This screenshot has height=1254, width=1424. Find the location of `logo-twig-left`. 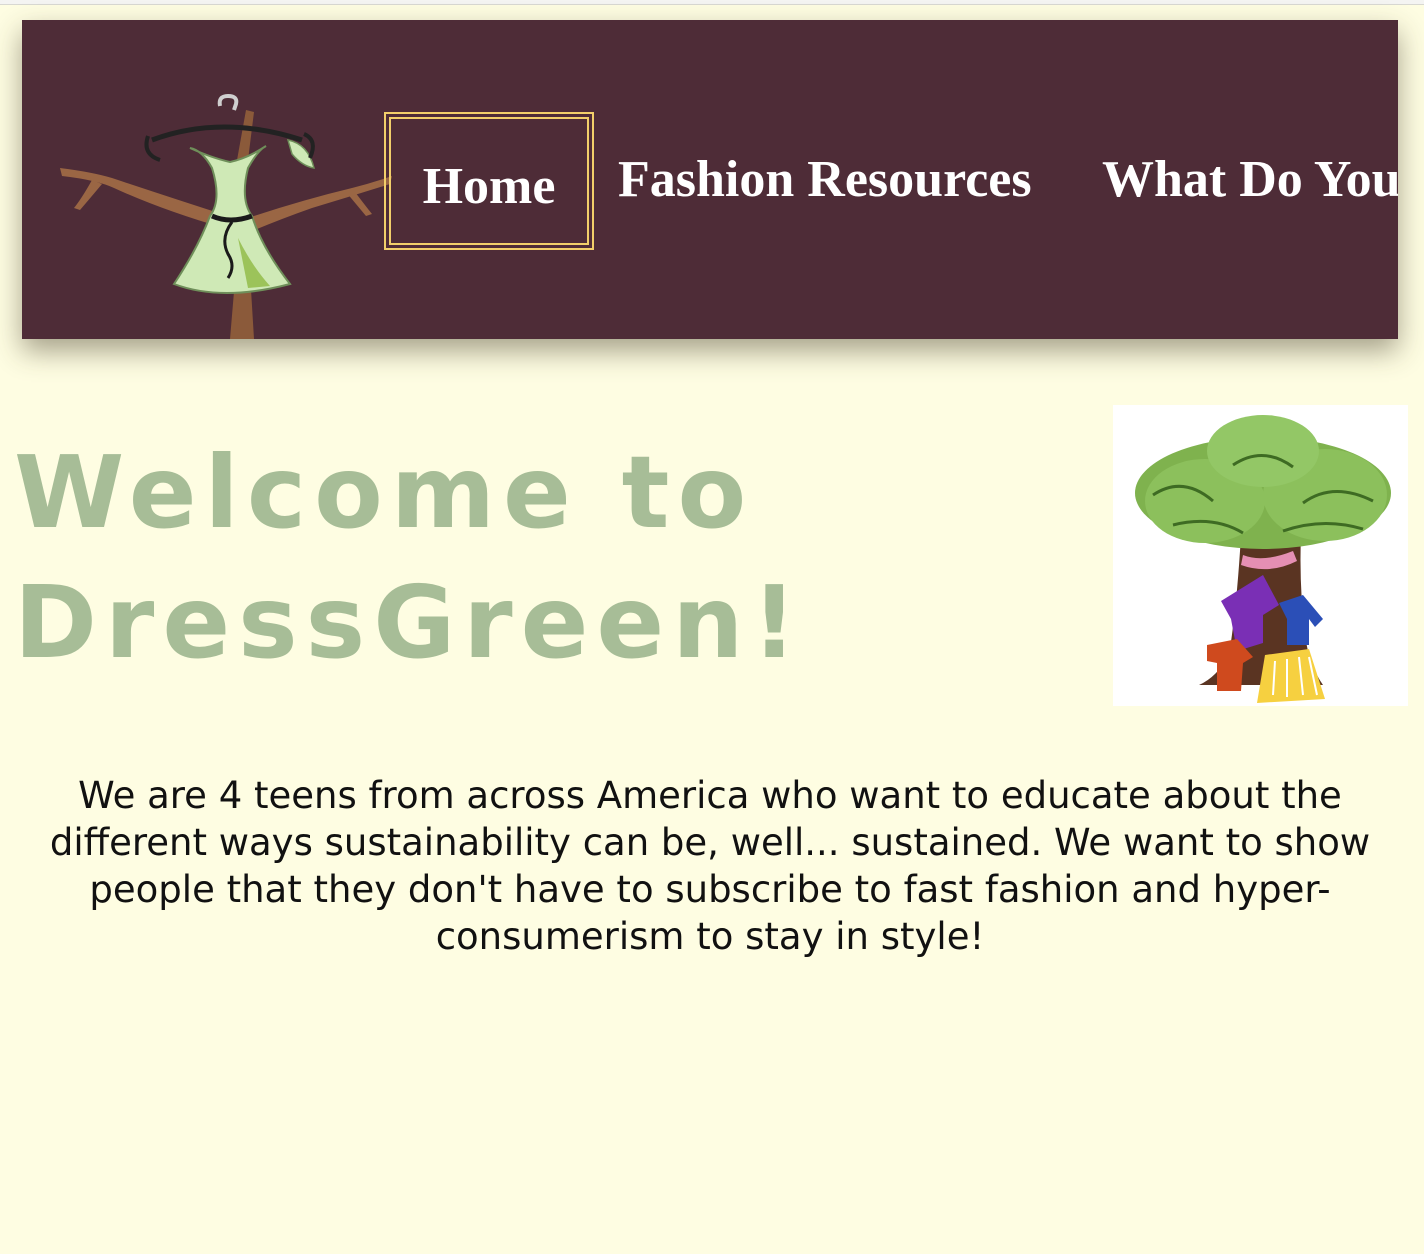

logo-twig-left is located at coordinates (88, 195).